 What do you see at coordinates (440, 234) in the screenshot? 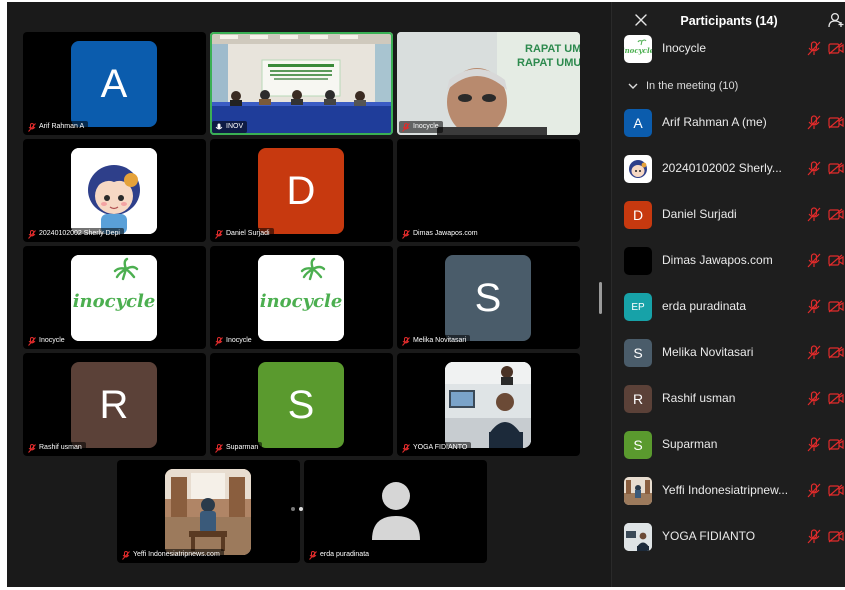
I see `participant-name-tag: Dimas Jawapos.com` at bounding box center [440, 234].